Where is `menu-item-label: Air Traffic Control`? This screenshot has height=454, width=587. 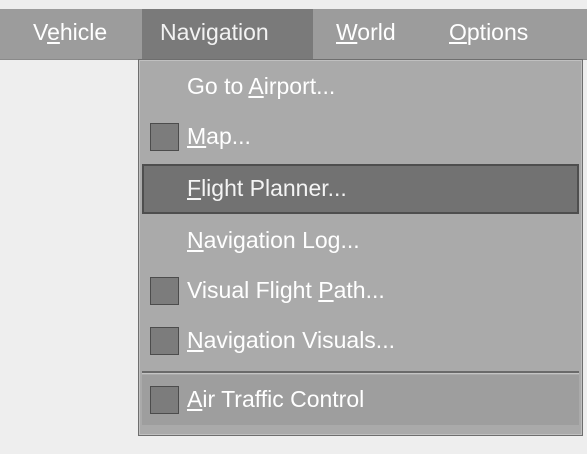 menu-item-label: Air Traffic Control is located at coordinates (276, 399).